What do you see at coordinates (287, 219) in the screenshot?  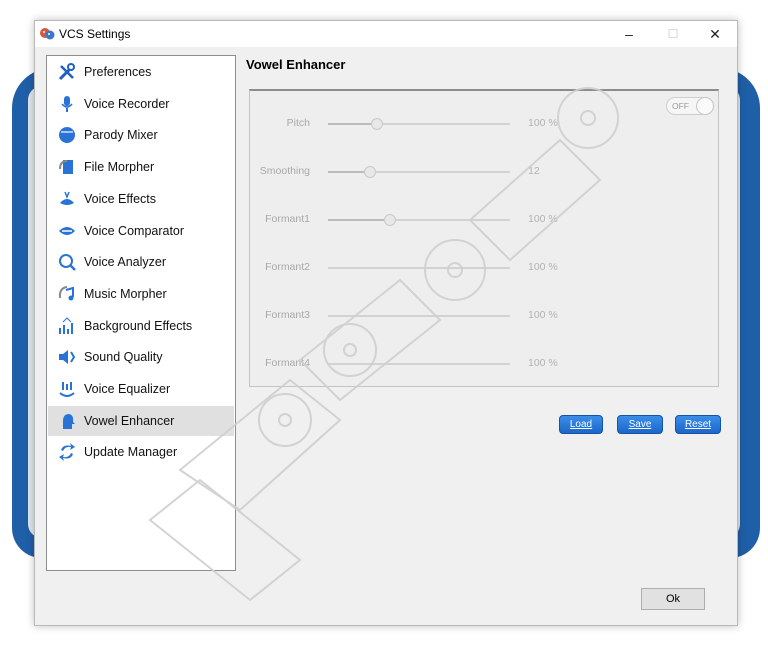 I see `slider-label: Formant1` at bounding box center [287, 219].